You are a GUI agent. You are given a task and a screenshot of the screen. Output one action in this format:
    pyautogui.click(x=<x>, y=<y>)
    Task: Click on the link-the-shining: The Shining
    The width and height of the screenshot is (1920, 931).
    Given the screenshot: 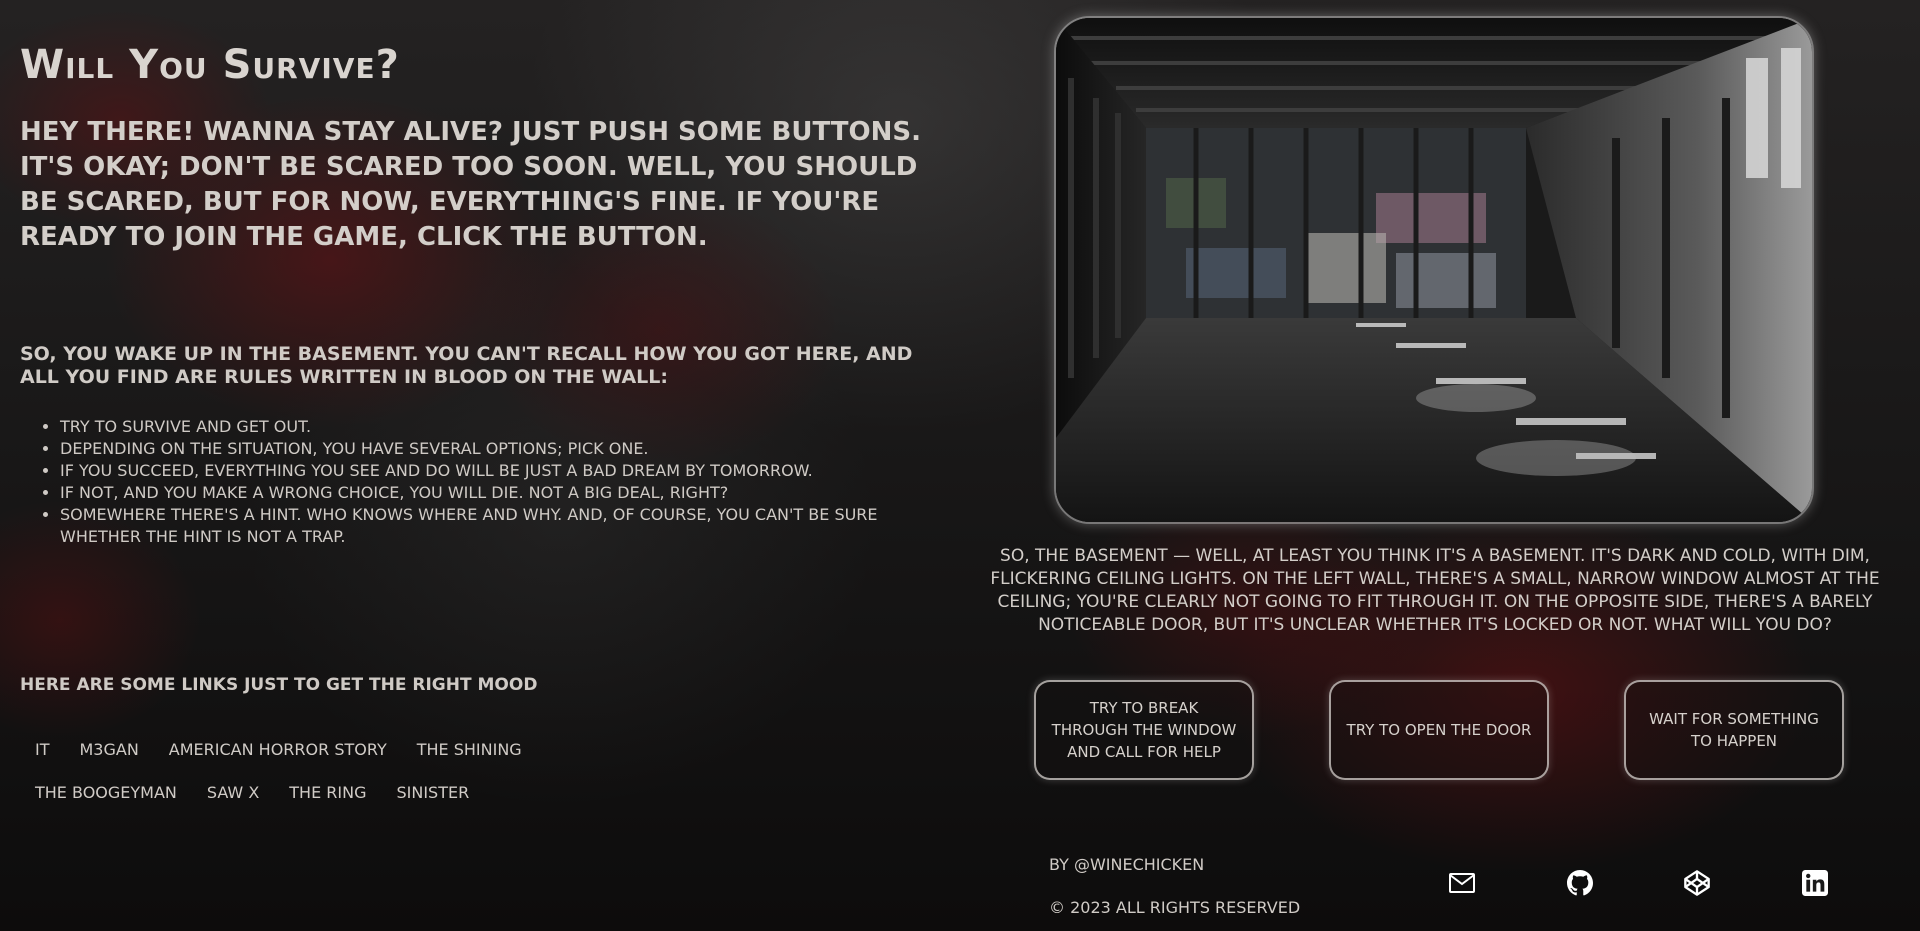 What is the action you would take?
    pyautogui.click(x=469, y=749)
    